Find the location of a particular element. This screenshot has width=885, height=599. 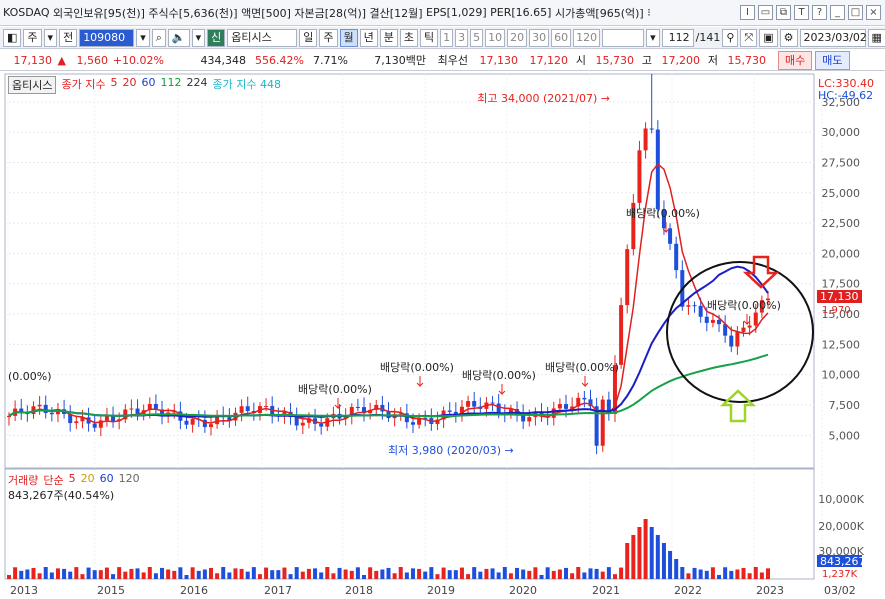

interval-60: 60 is located at coordinates (561, 37).